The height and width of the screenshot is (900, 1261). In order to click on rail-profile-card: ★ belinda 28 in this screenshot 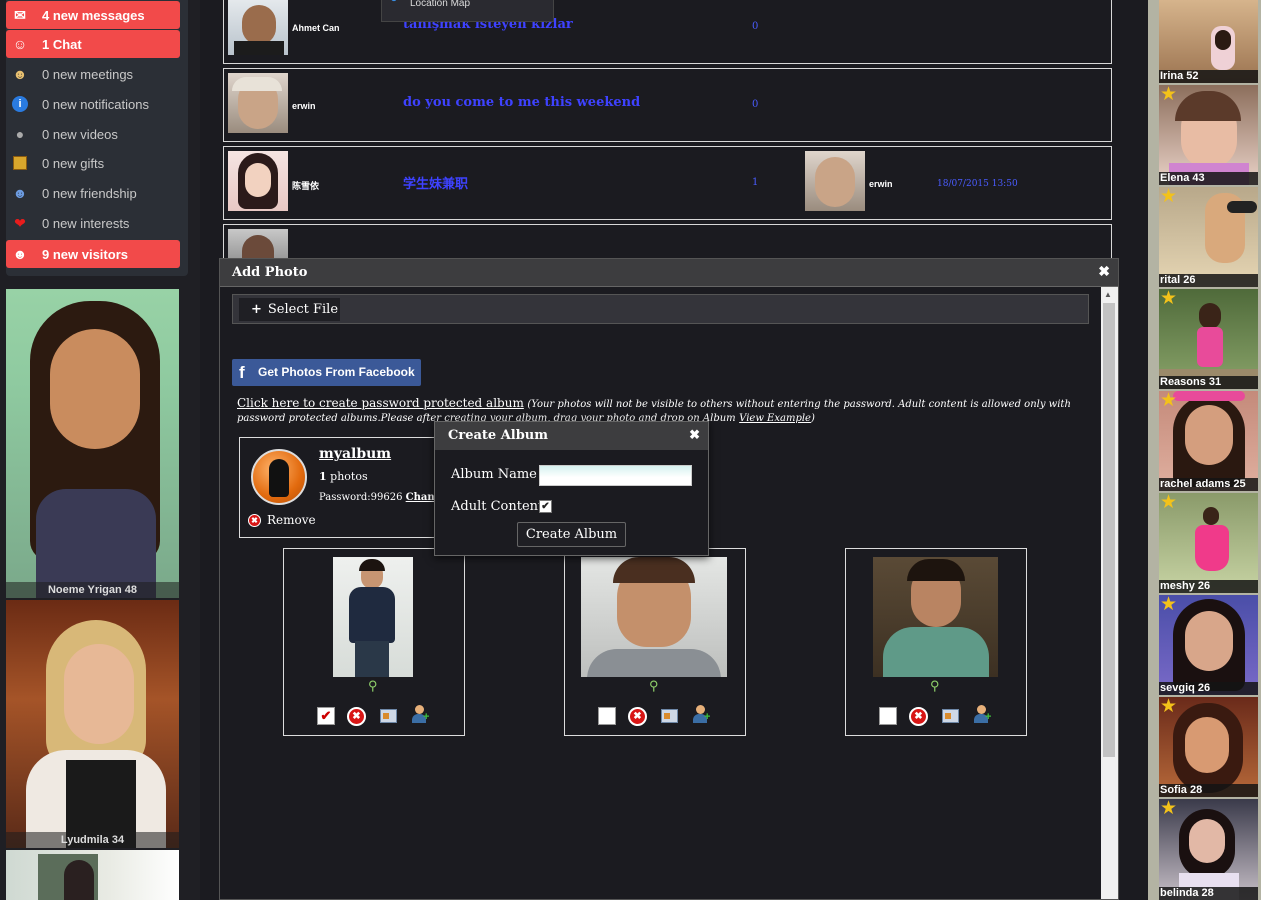, I will do `click(1208, 849)`.